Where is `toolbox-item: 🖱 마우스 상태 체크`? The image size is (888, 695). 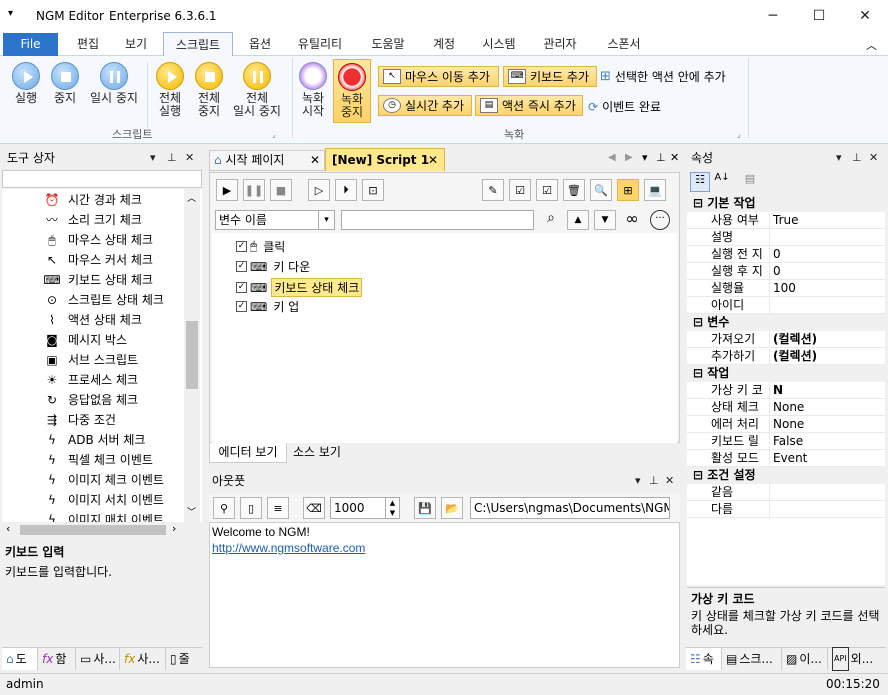
toolbox-item: 🖱 마우스 상태 체크 is located at coordinates (123, 240).